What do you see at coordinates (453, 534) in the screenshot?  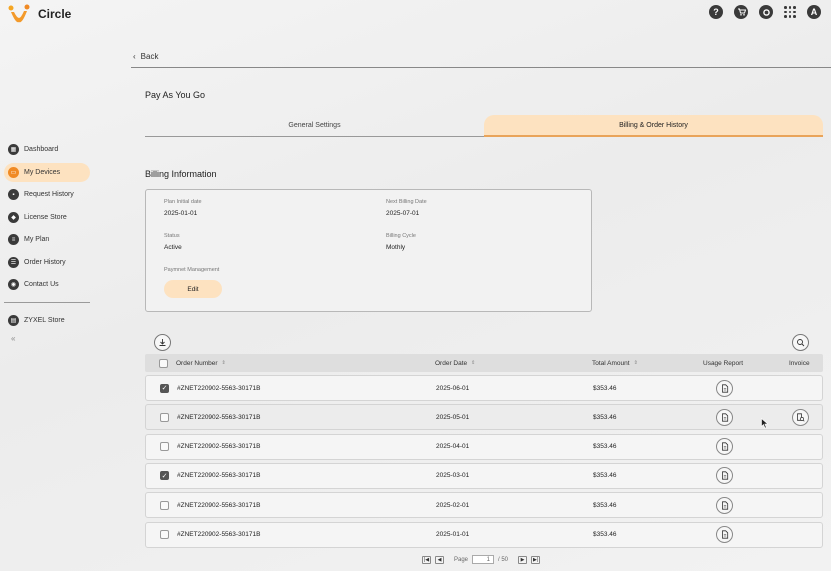 I see `order-date-cell: 2025-01-01` at bounding box center [453, 534].